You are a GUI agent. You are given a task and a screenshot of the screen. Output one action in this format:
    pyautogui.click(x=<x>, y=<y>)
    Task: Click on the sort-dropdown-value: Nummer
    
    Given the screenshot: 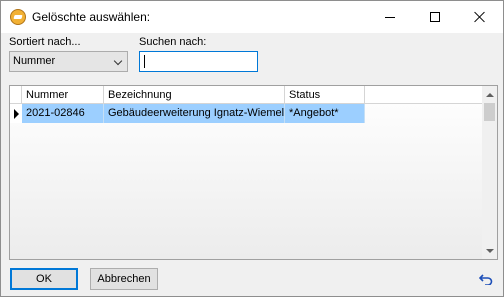 What is the action you would take?
    pyautogui.click(x=34, y=61)
    